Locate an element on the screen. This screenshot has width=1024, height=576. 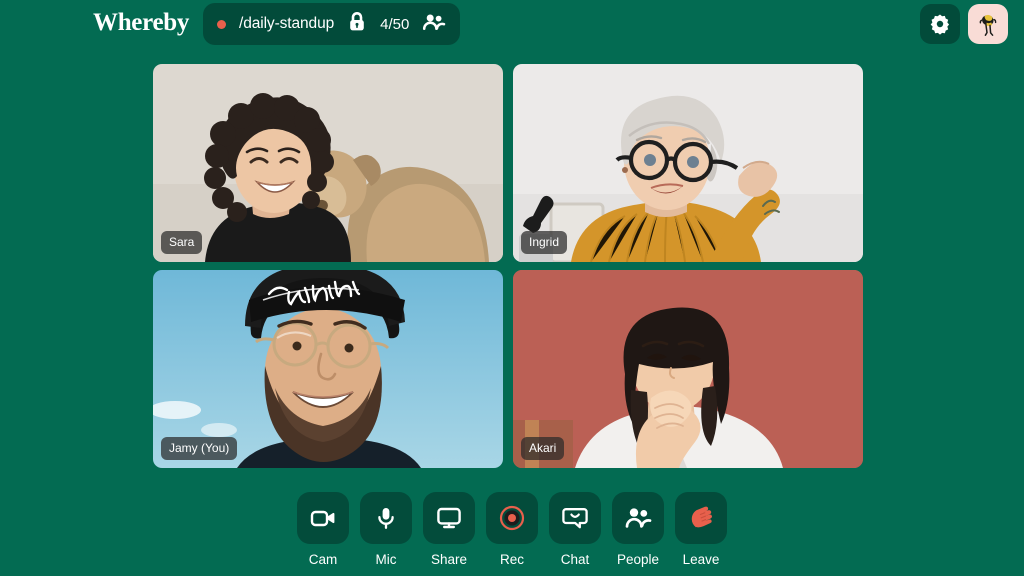
participant-count-label: 4/50 is located at coordinates (395, 24).